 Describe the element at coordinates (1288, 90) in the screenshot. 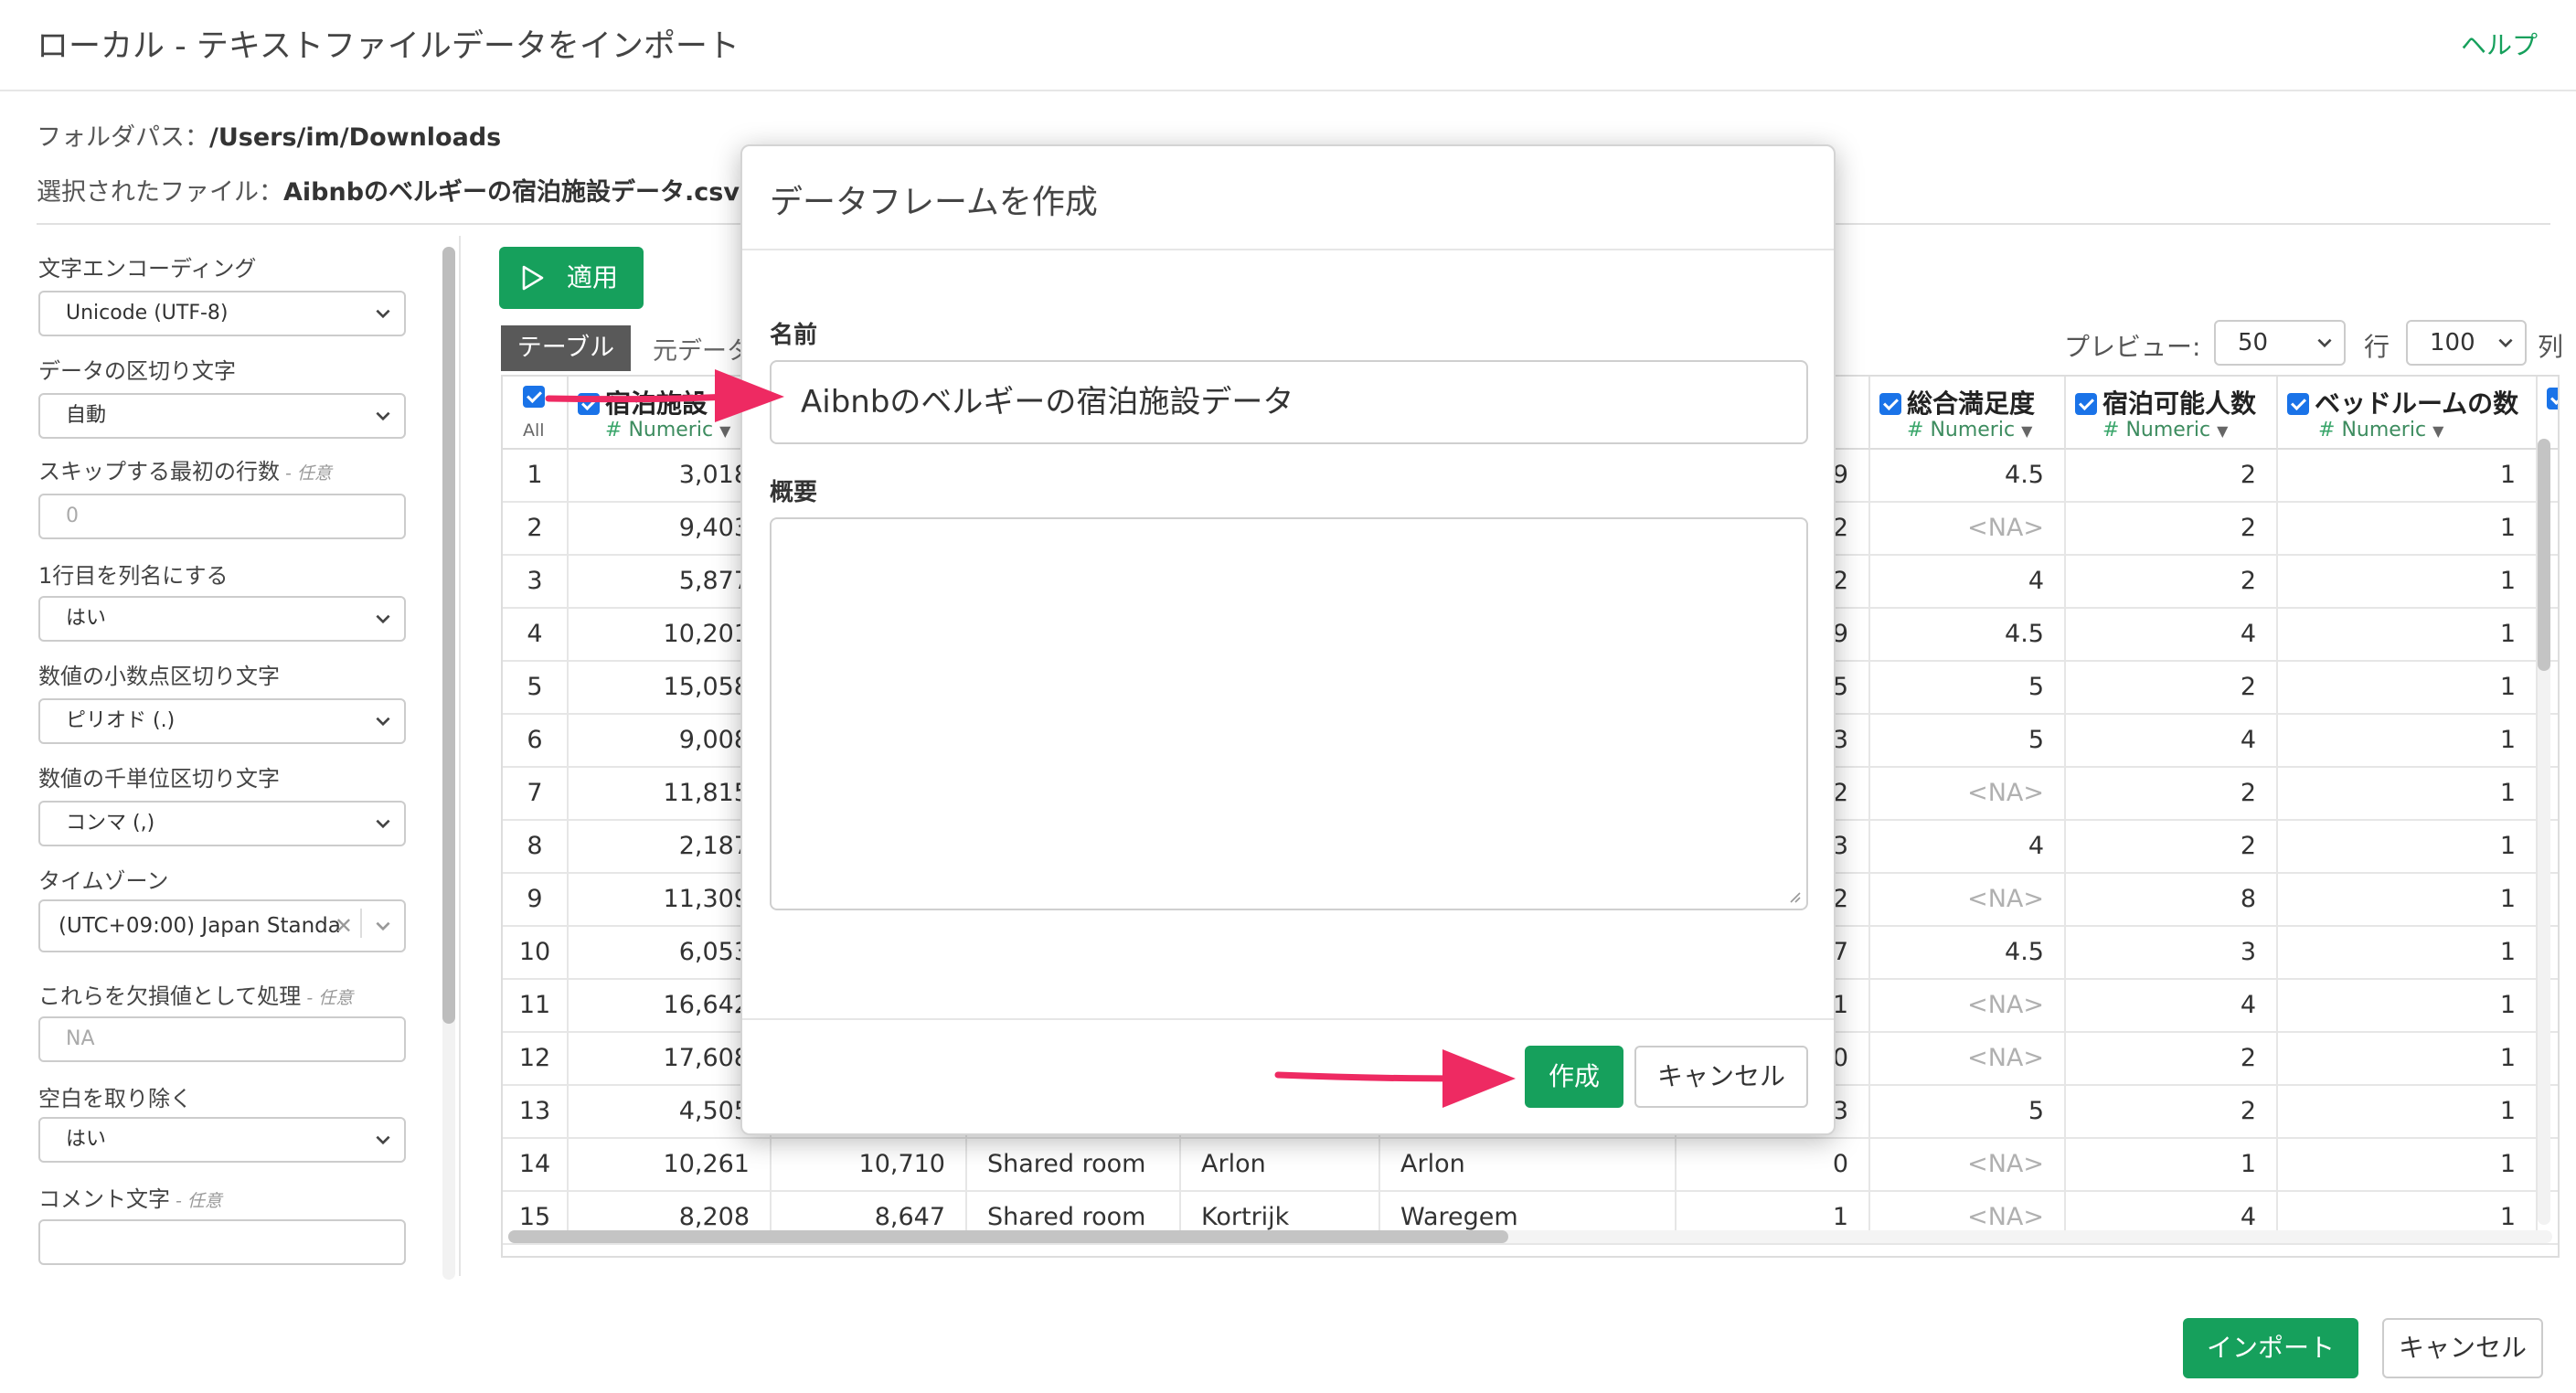

I see `header-divider` at that location.